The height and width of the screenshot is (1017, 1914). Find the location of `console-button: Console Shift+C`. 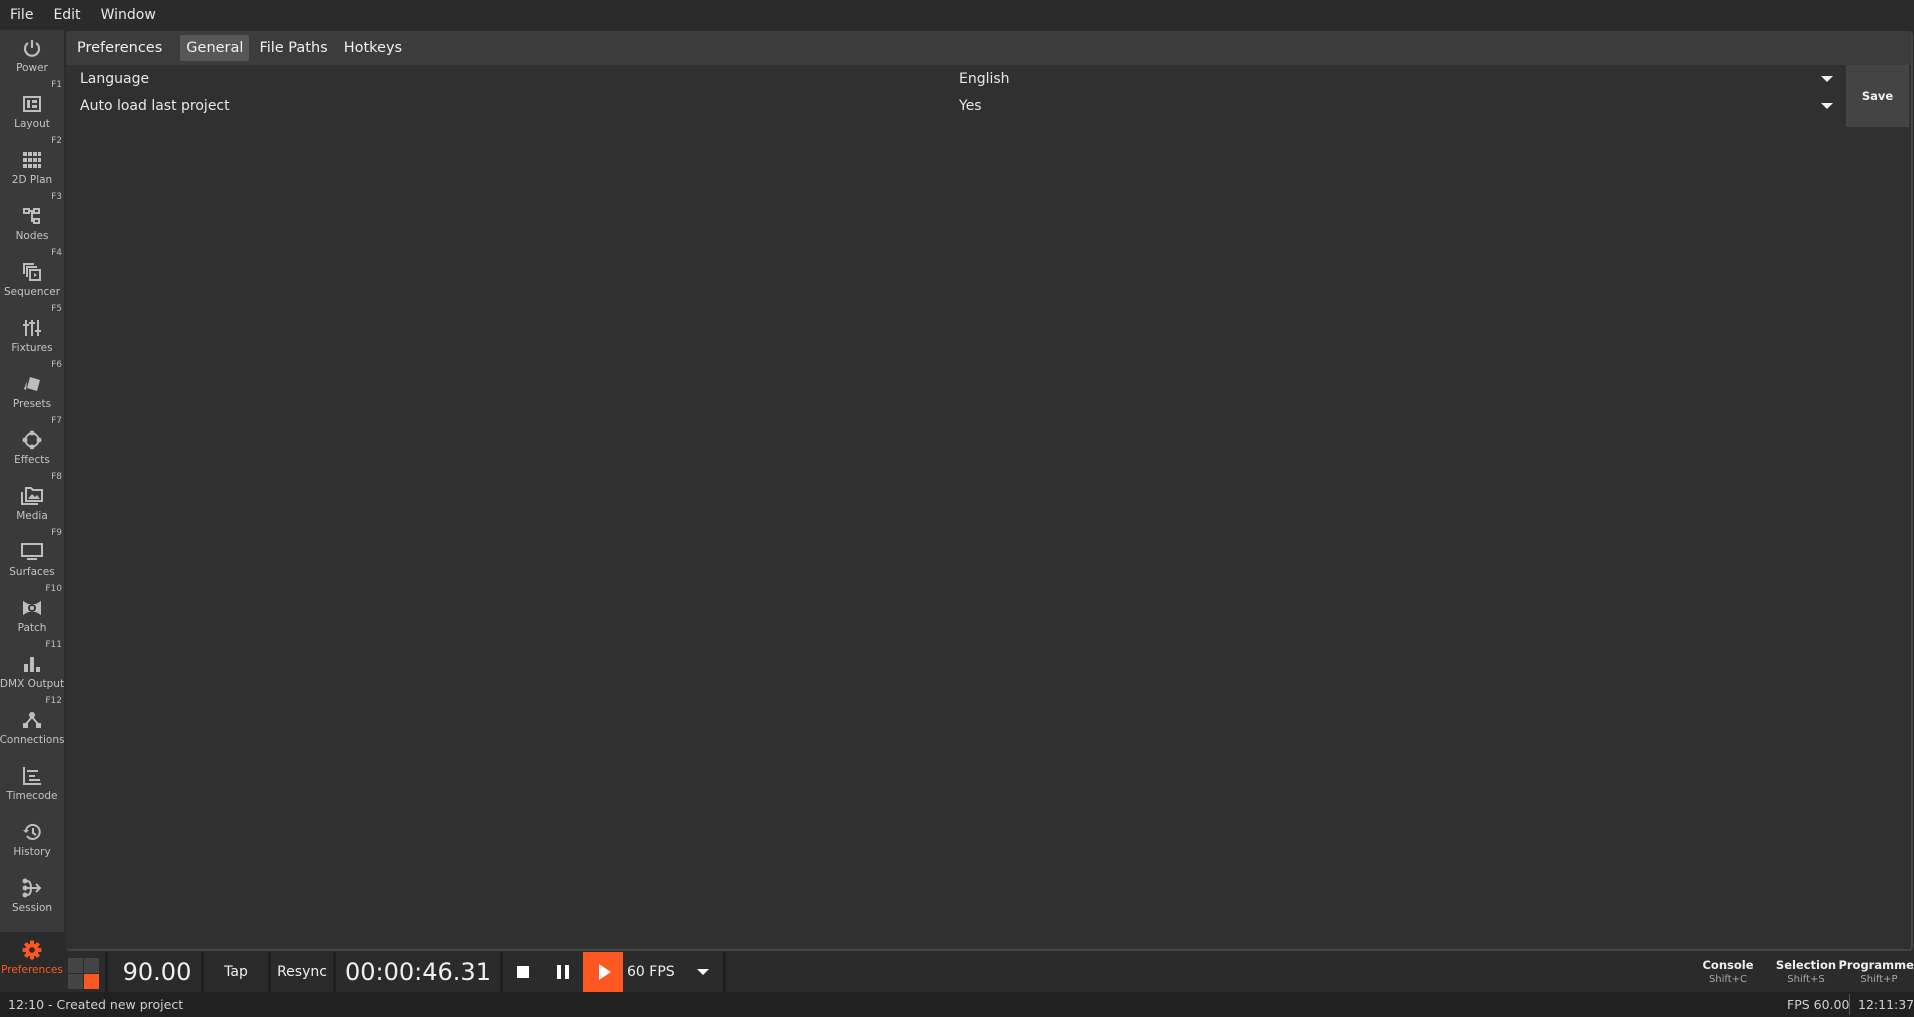

console-button: Console Shift+C is located at coordinates (1728, 971).